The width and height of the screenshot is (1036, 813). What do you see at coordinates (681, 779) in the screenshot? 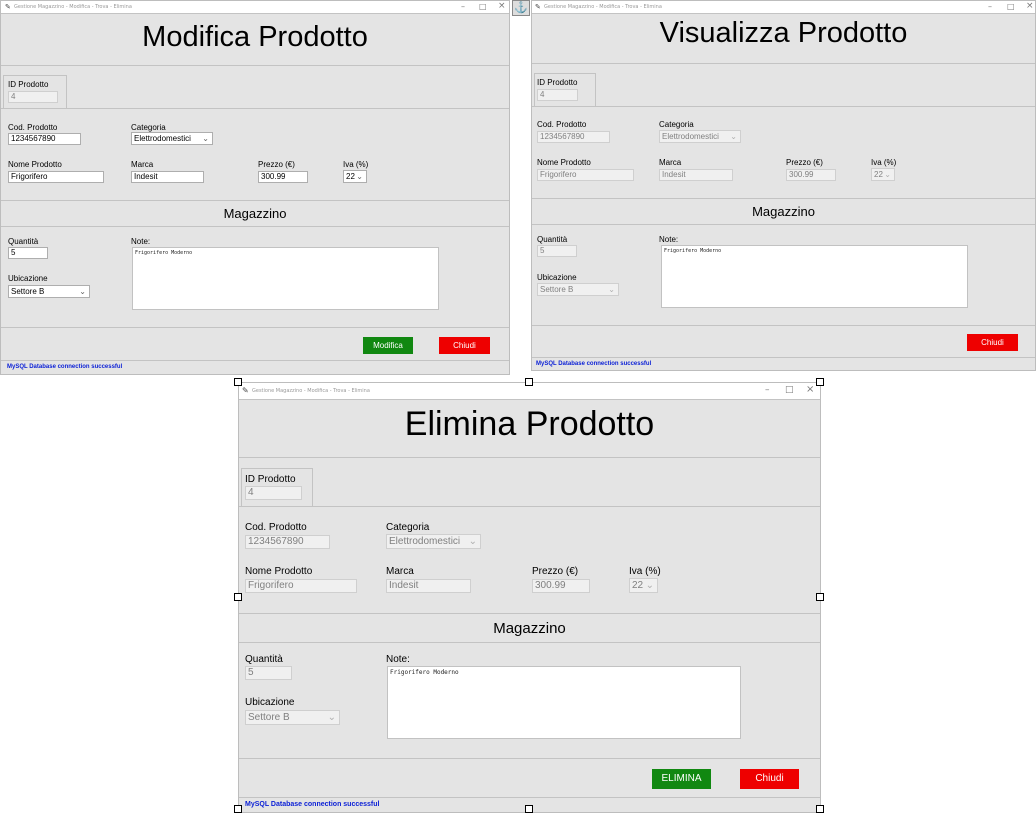
I see `elimina-button: ELIMINA` at bounding box center [681, 779].